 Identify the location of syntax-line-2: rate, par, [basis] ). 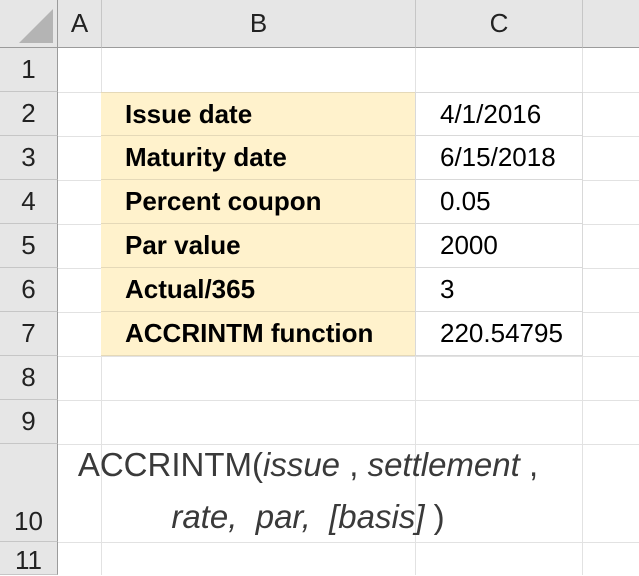
(308, 517).